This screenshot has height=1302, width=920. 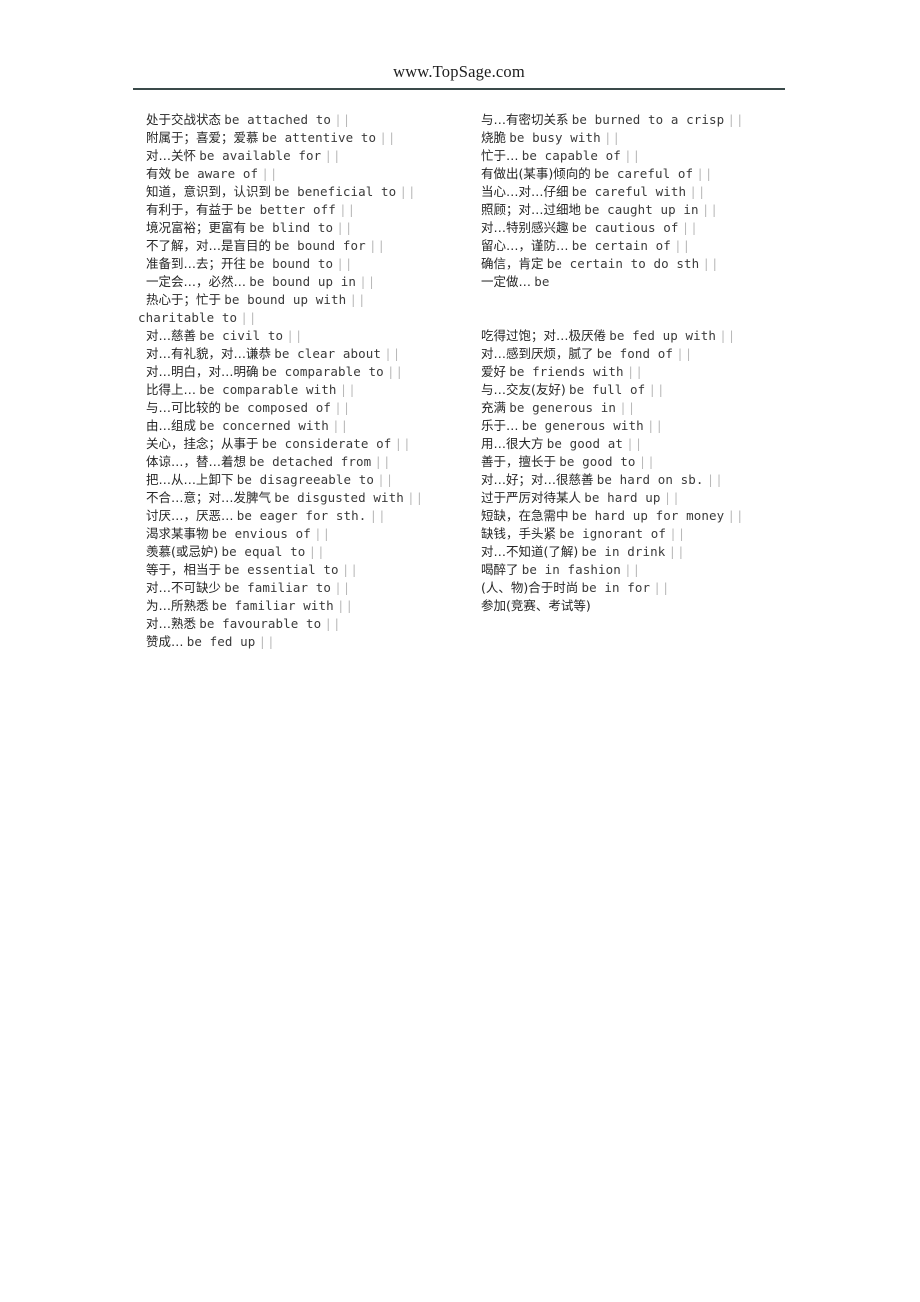 What do you see at coordinates (326, 443) in the screenshot?
I see `entry-english: be considerate of` at bounding box center [326, 443].